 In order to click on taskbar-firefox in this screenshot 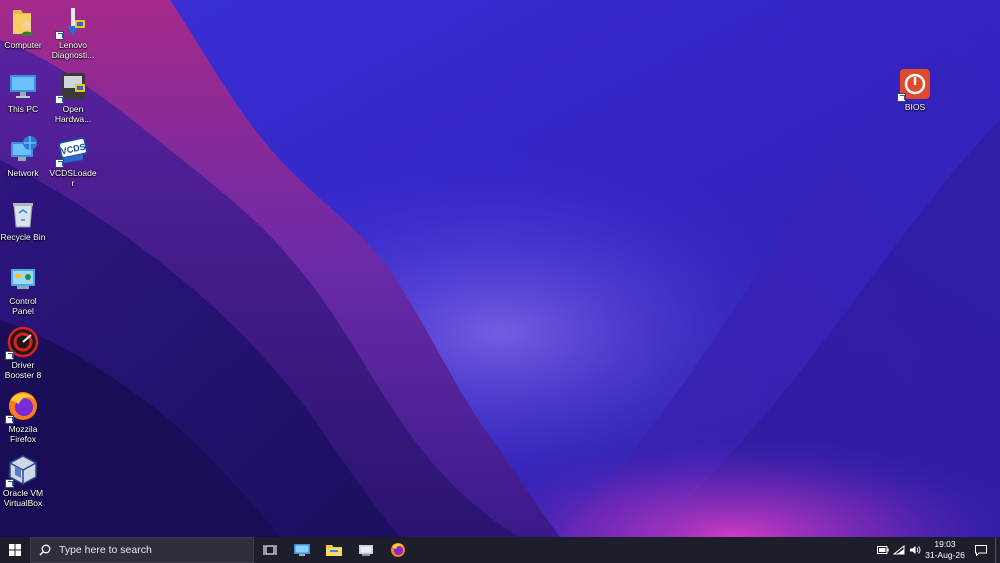, I will do `click(398, 550)`.